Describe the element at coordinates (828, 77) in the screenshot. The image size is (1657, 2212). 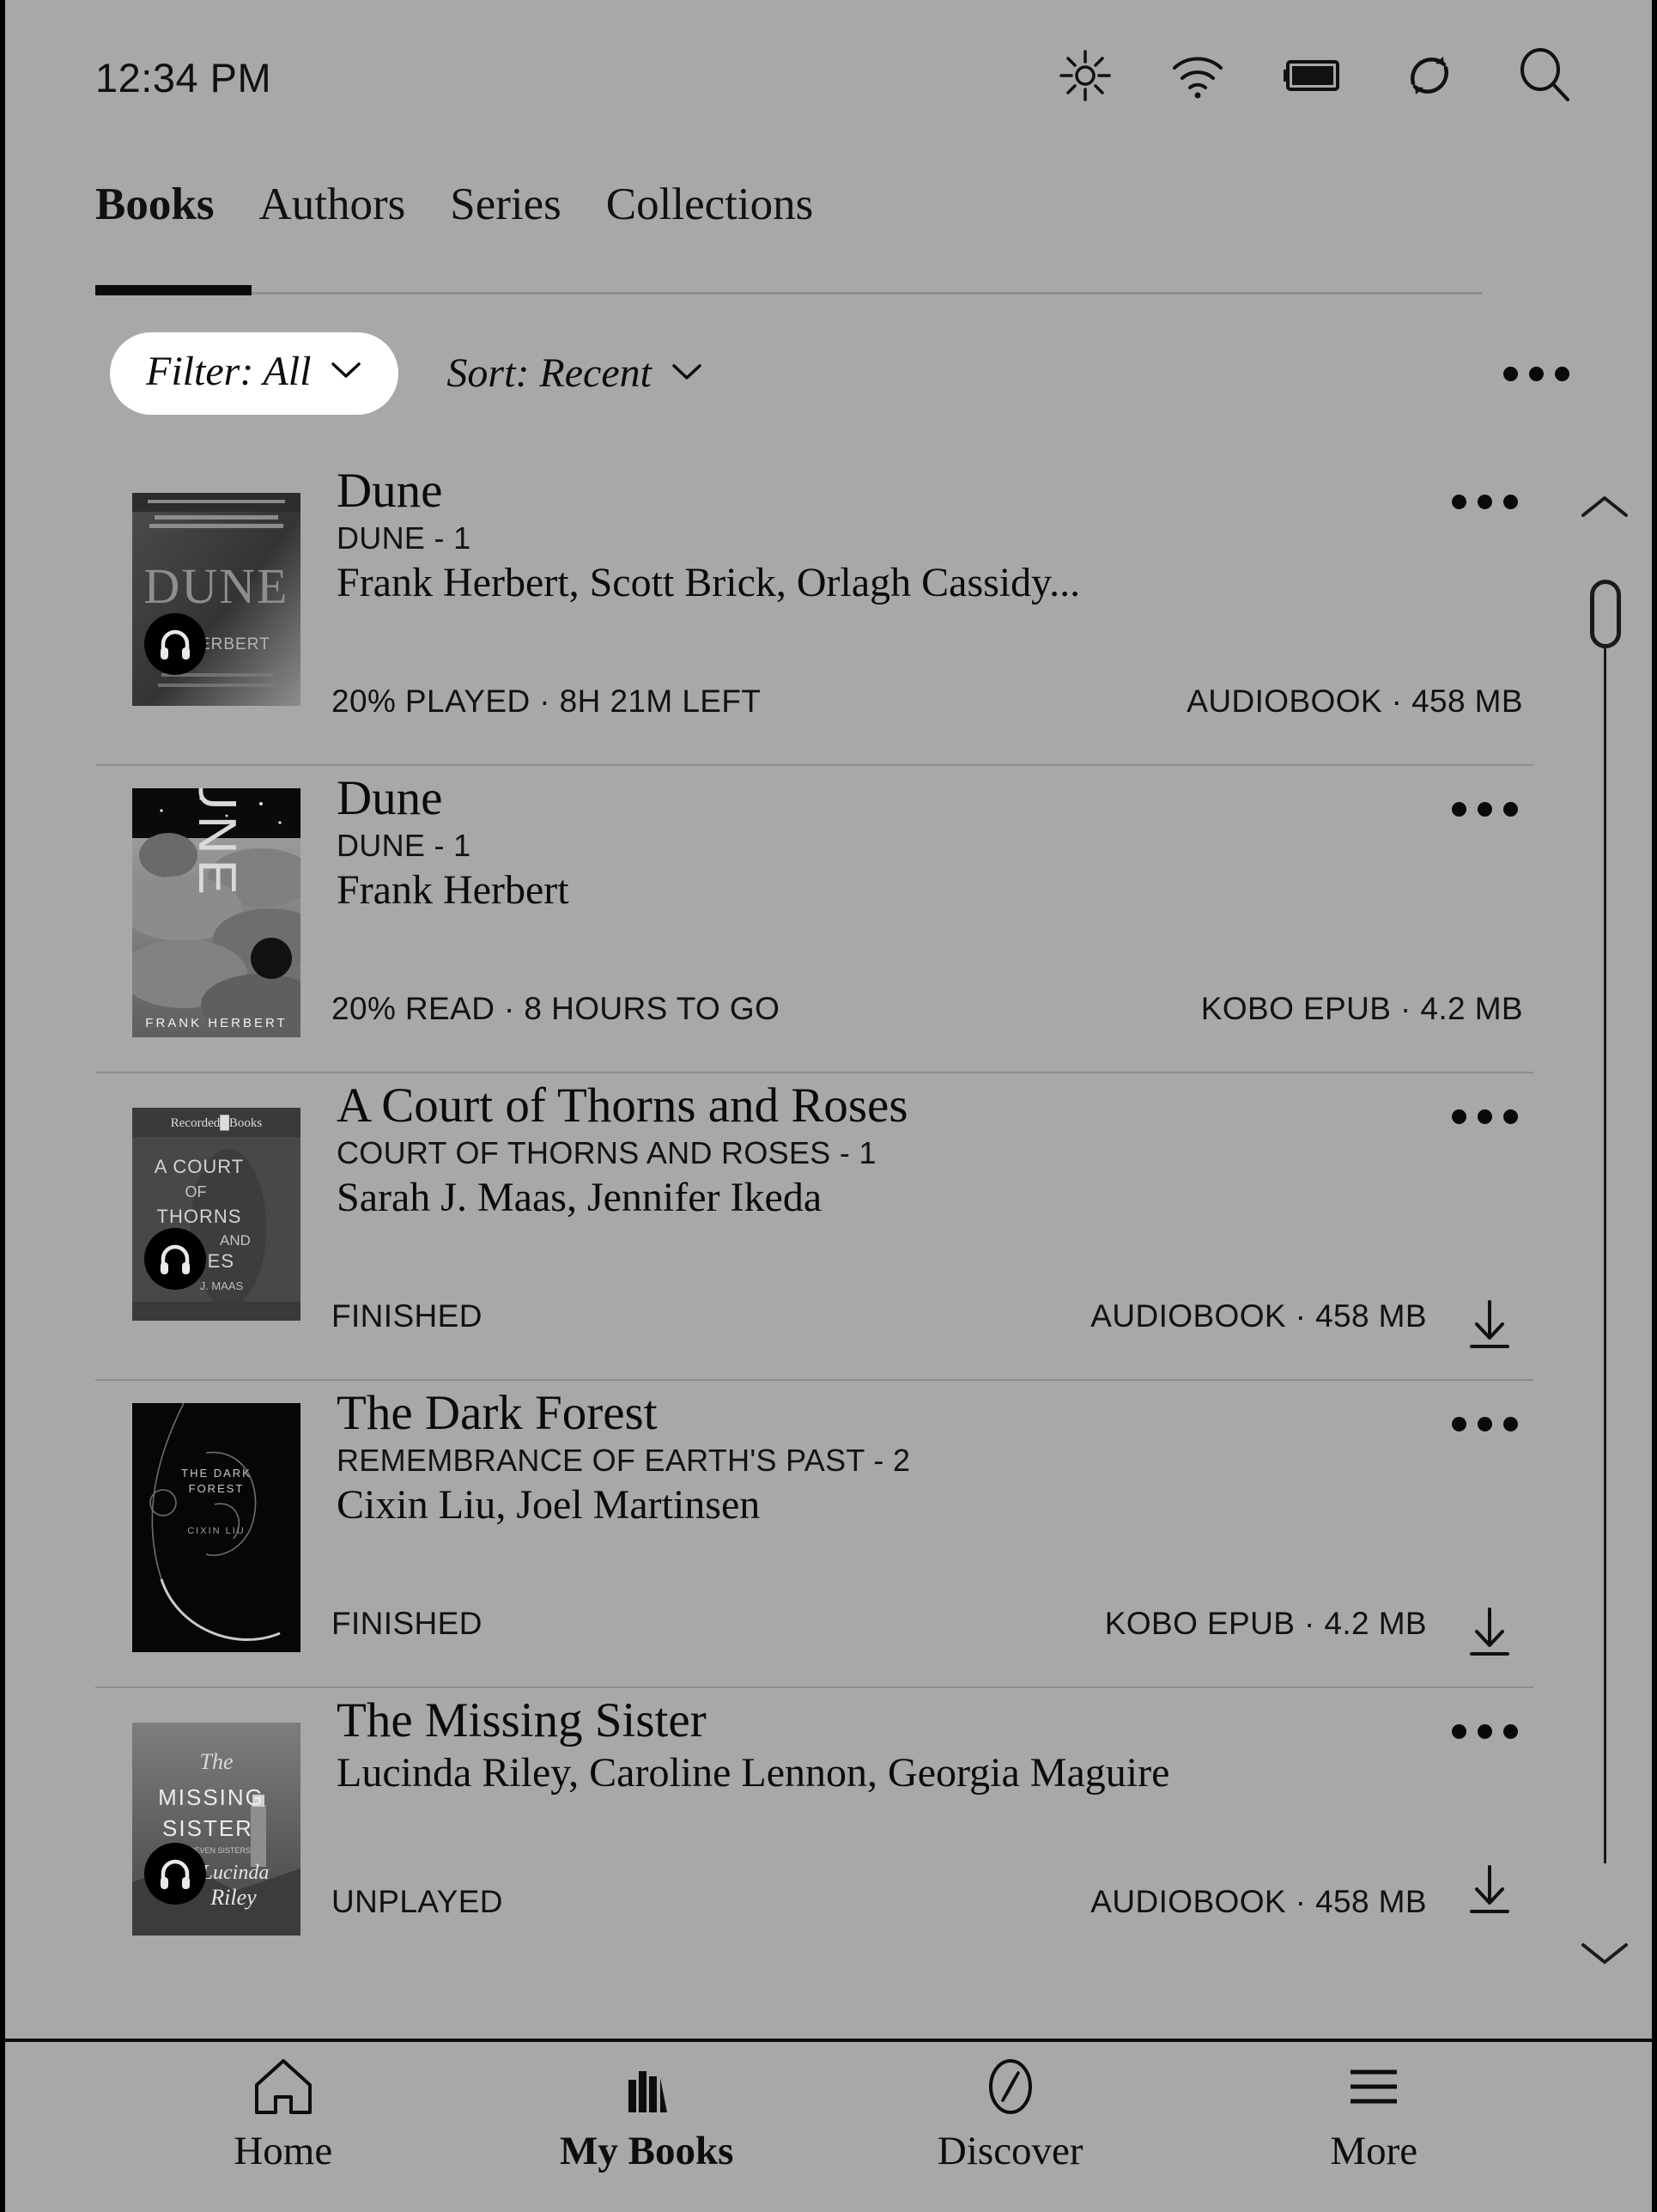
I see `status-bar: 12:34 PM` at that location.